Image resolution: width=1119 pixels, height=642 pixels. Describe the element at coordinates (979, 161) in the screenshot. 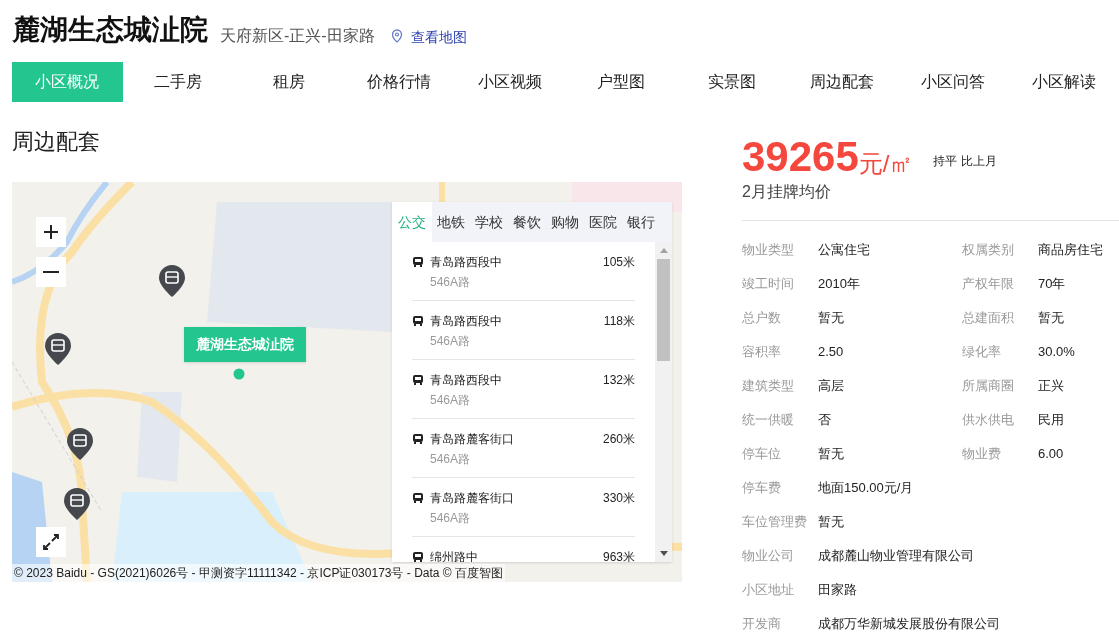

I see `price-comparison: 比上月` at that location.